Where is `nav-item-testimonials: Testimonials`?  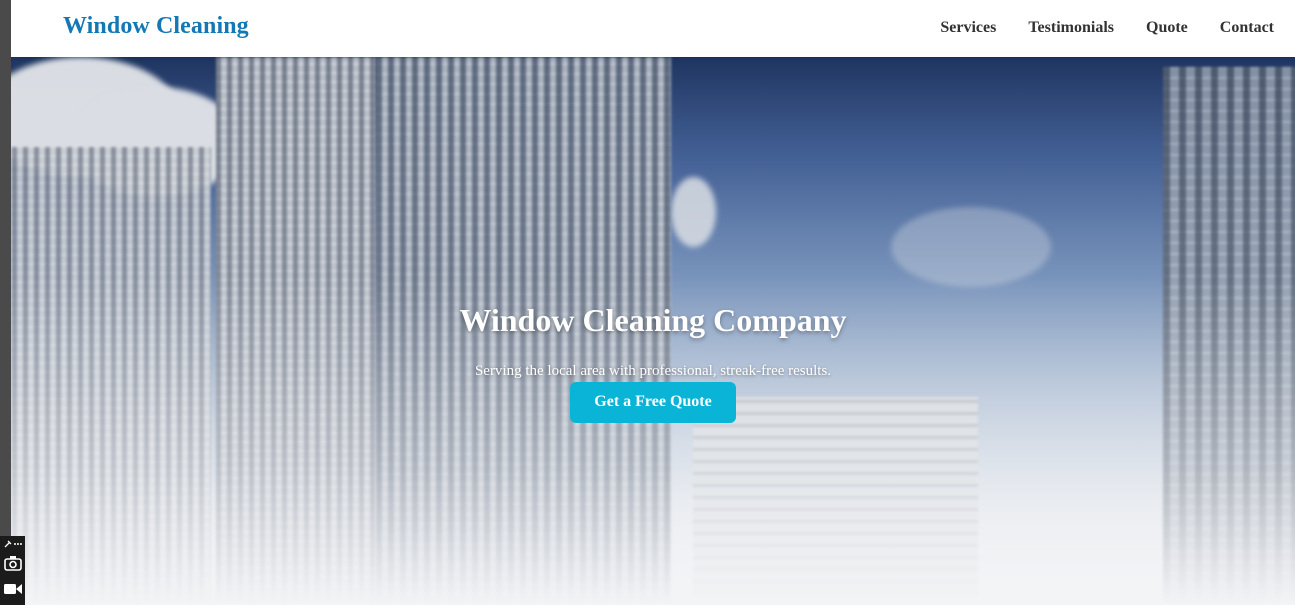 nav-item-testimonials: Testimonials is located at coordinates (1071, 28).